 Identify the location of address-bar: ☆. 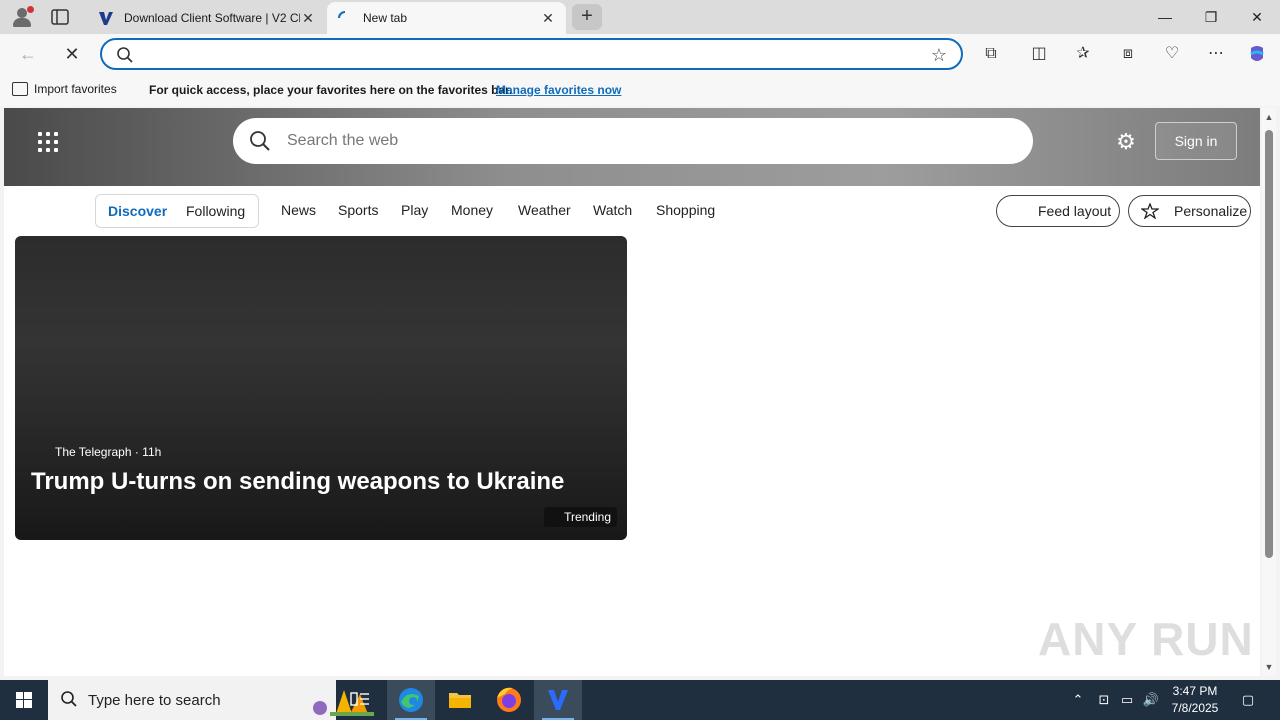
(531, 54).